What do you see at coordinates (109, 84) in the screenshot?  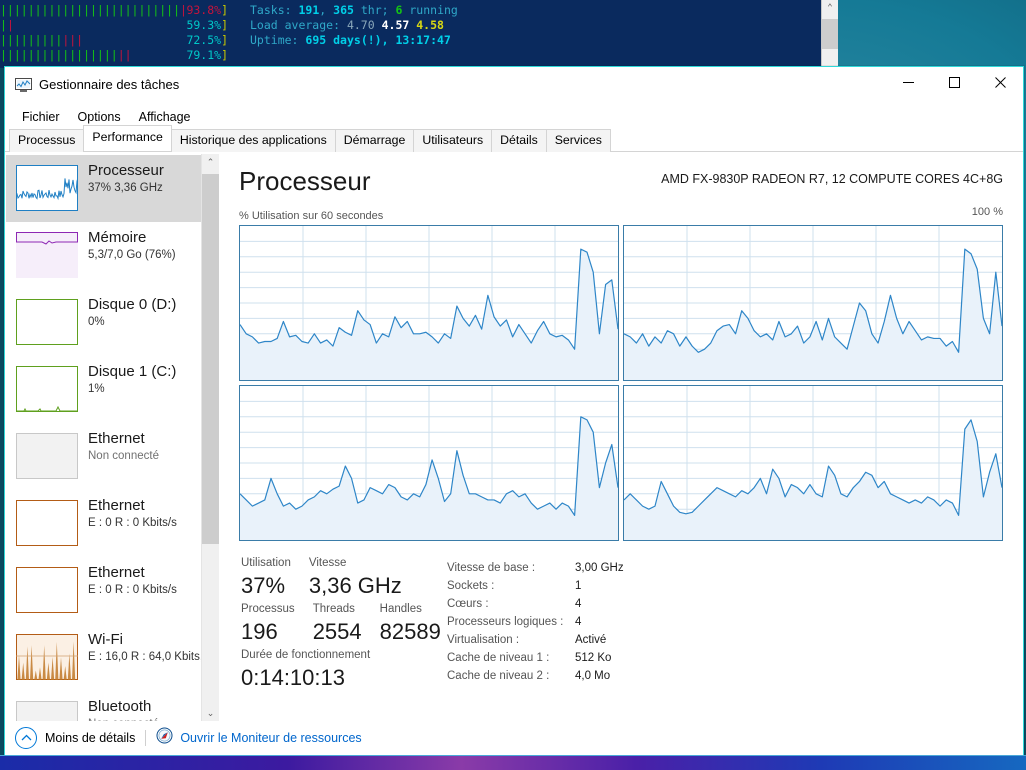 I see `window-title: Gestionnaire des tâches` at bounding box center [109, 84].